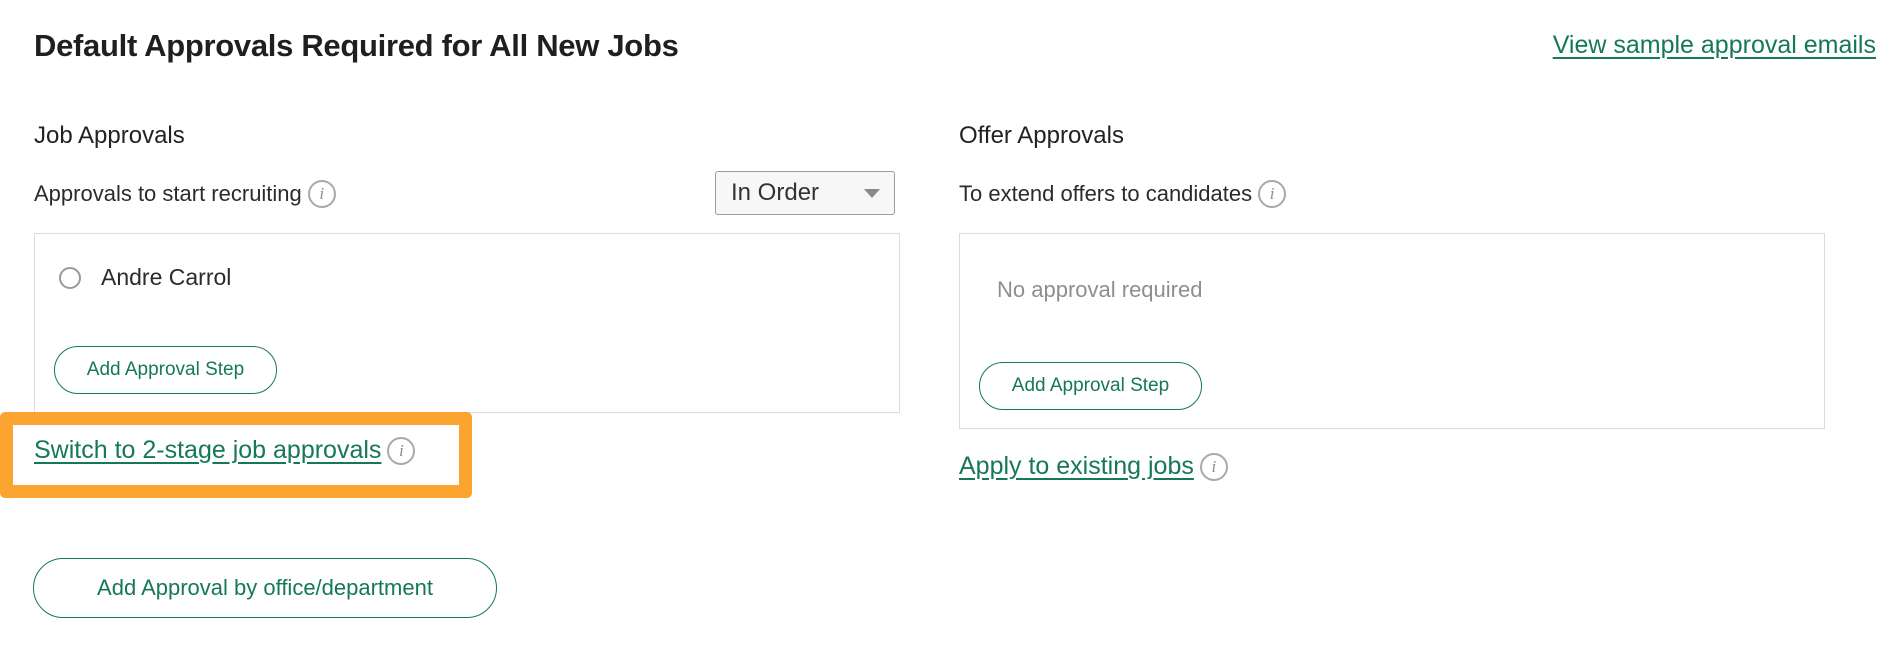 The height and width of the screenshot is (660, 1900). What do you see at coordinates (109, 135) in the screenshot?
I see `job-approvals-heading: Job Approvals` at bounding box center [109, 135].